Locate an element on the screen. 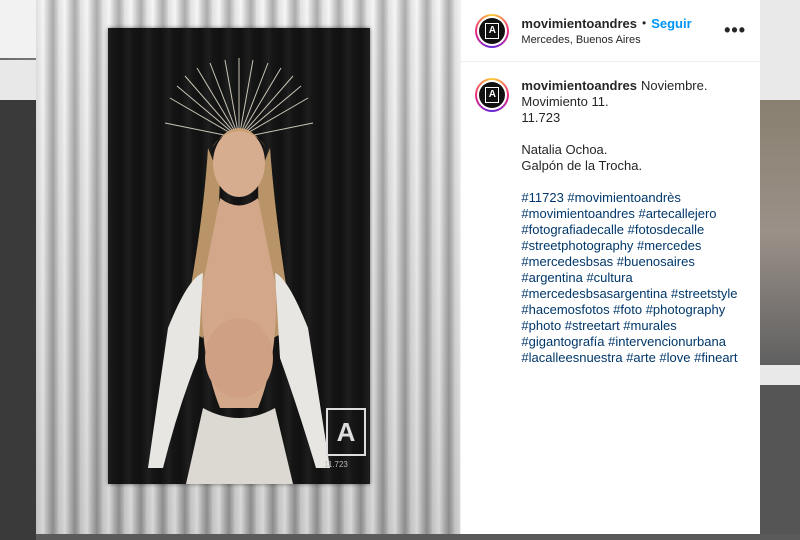  hashtag-line: #11723 #movimientoandrès is located at coordinates (629, 198).